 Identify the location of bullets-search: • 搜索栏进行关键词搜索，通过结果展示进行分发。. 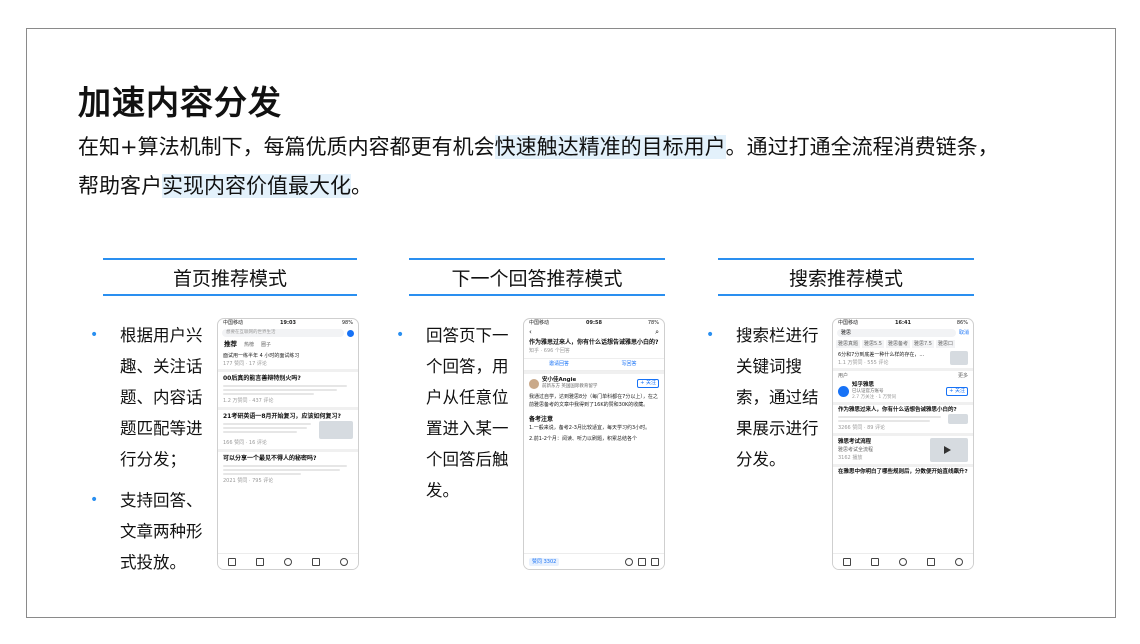
(767, 402).